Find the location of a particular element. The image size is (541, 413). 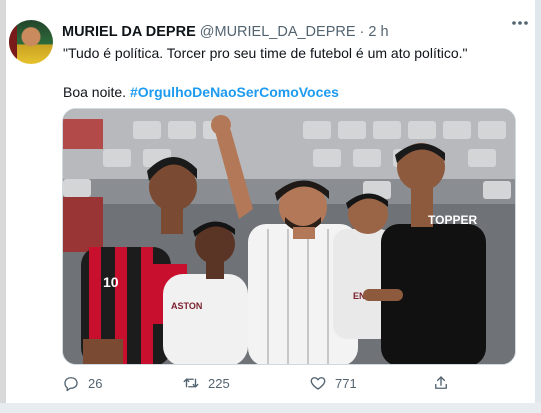

svg-text: TOPPER is located at coordinates (452, 220).